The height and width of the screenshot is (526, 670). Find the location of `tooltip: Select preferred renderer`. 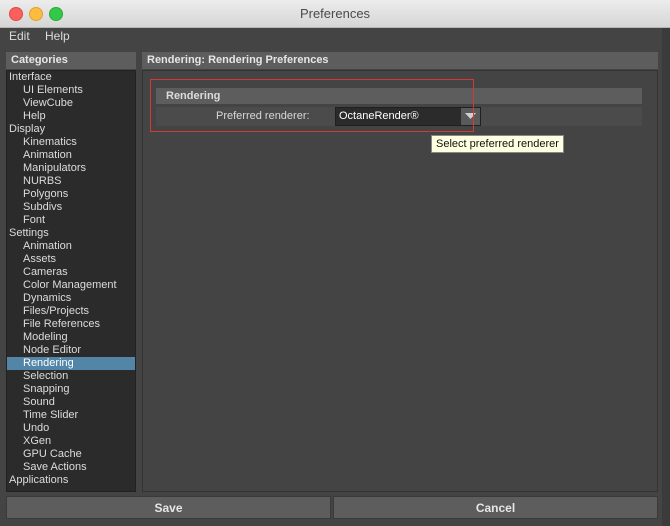

tooltip: Select preferred renderer is located at coordinates (497, 144).